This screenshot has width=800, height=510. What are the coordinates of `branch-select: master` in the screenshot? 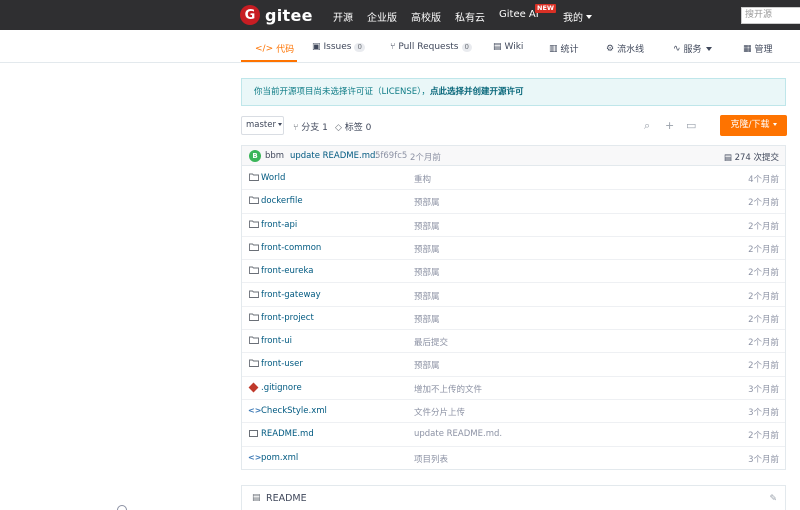 It's located at (262, 125).